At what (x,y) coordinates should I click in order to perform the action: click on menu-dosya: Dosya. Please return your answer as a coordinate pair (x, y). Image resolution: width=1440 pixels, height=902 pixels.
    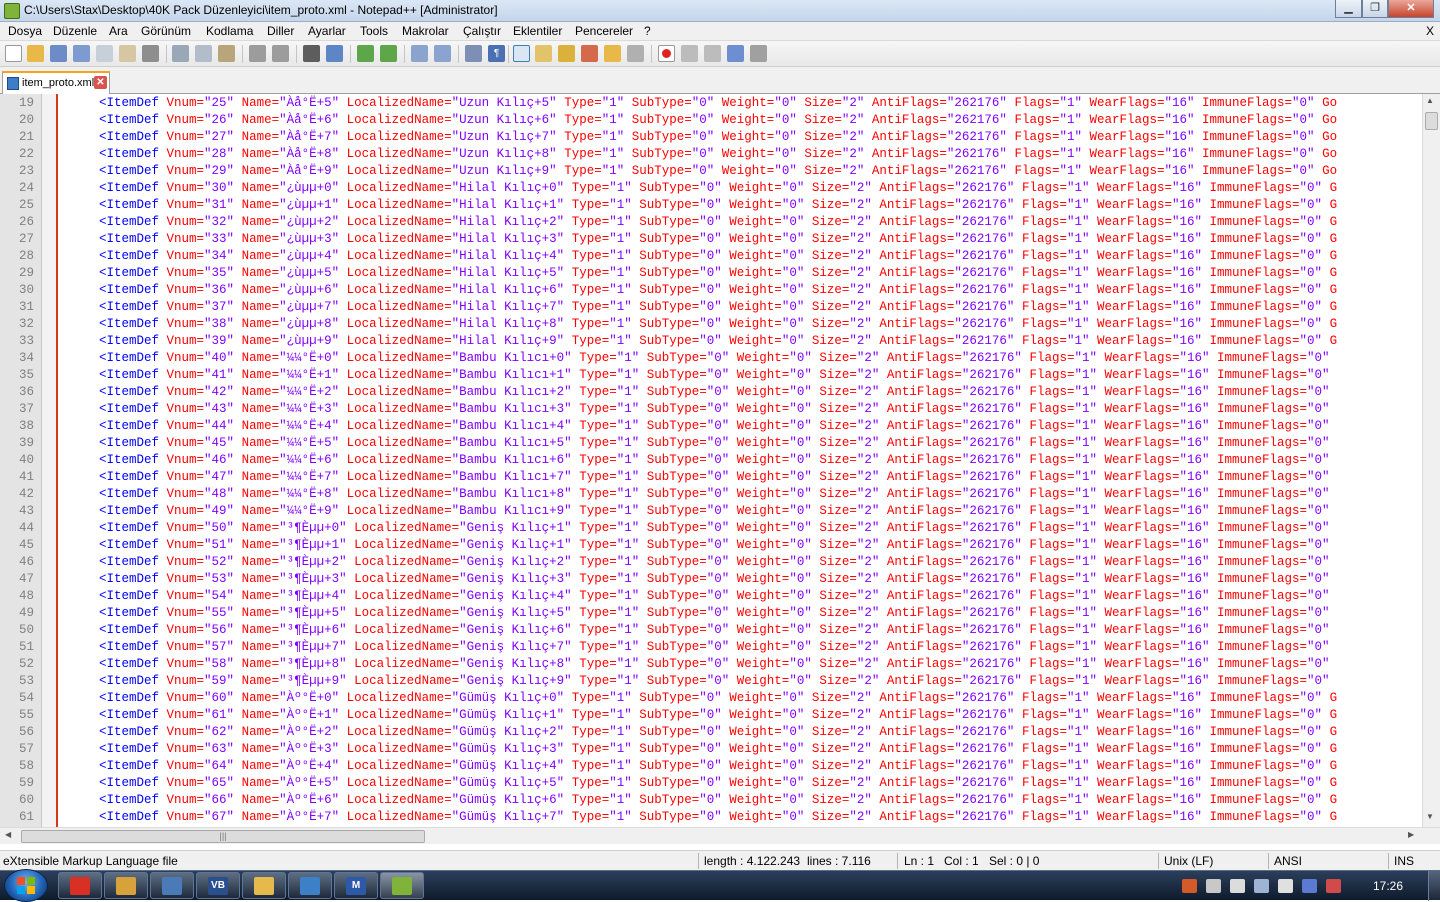
    Looking at the image, I should click on (25, 31).